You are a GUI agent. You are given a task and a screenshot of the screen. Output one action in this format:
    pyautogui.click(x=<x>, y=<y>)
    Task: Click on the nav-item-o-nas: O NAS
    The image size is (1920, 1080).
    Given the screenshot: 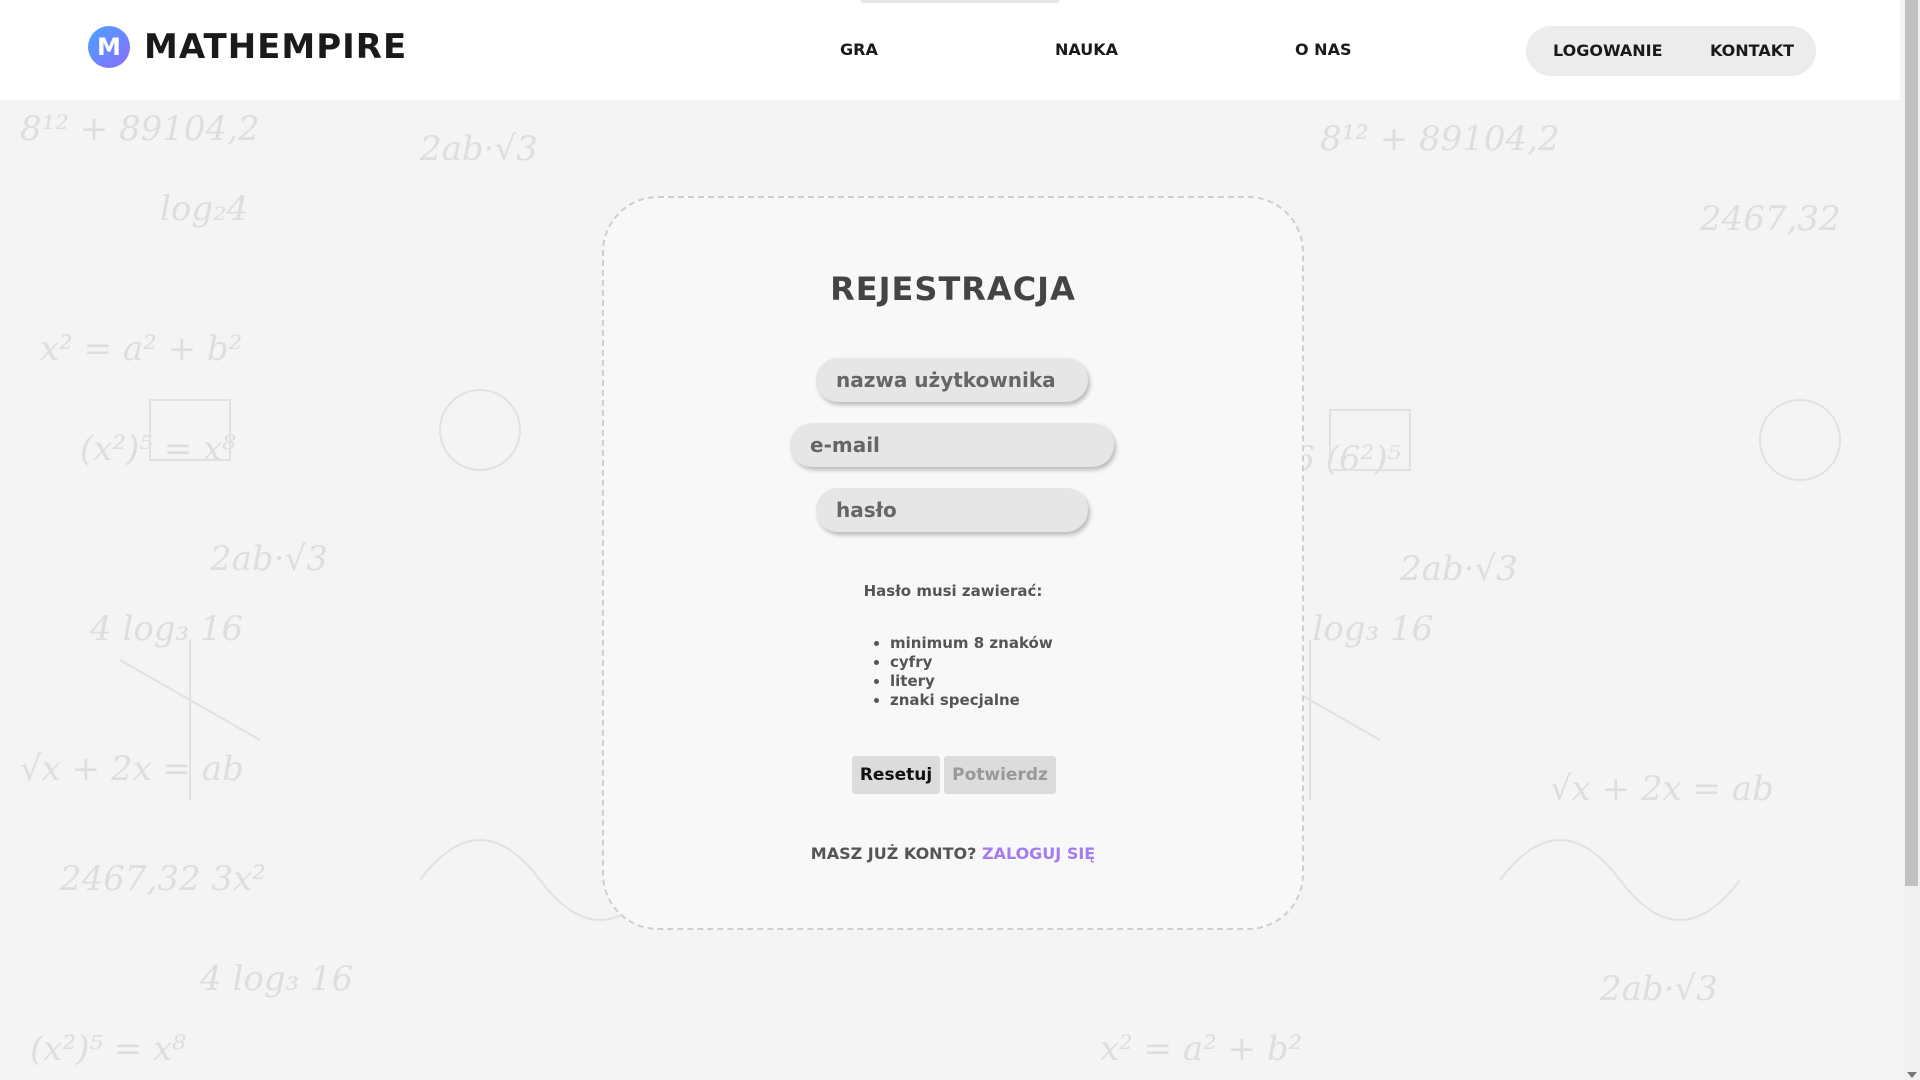 What is the action you would take?
    pyautogui.click(x=1323, y=49)
    